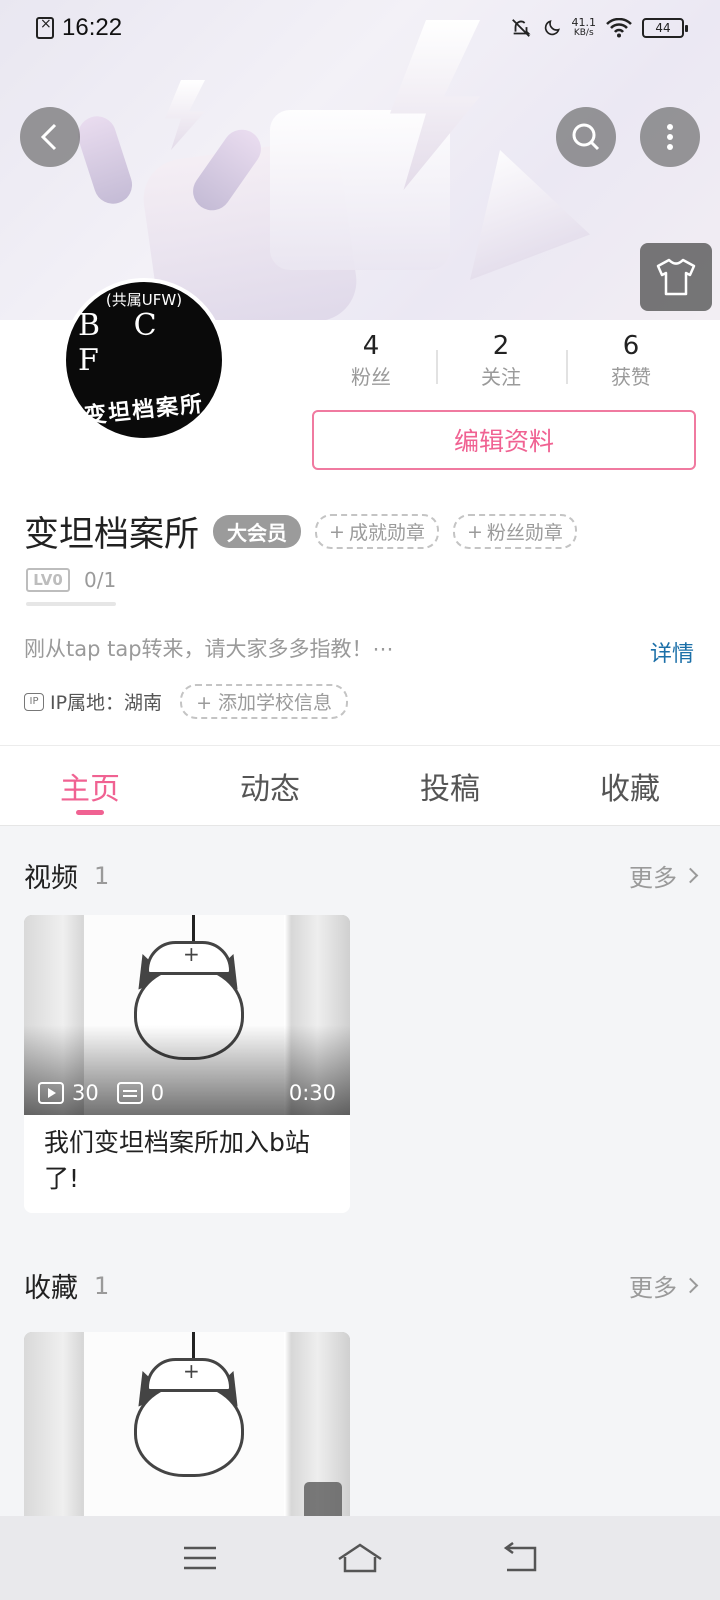 Image resolution: width=720 pixels, height=1600 pixels. I want to click on stat-following: 2 关注, so click(501, 361).